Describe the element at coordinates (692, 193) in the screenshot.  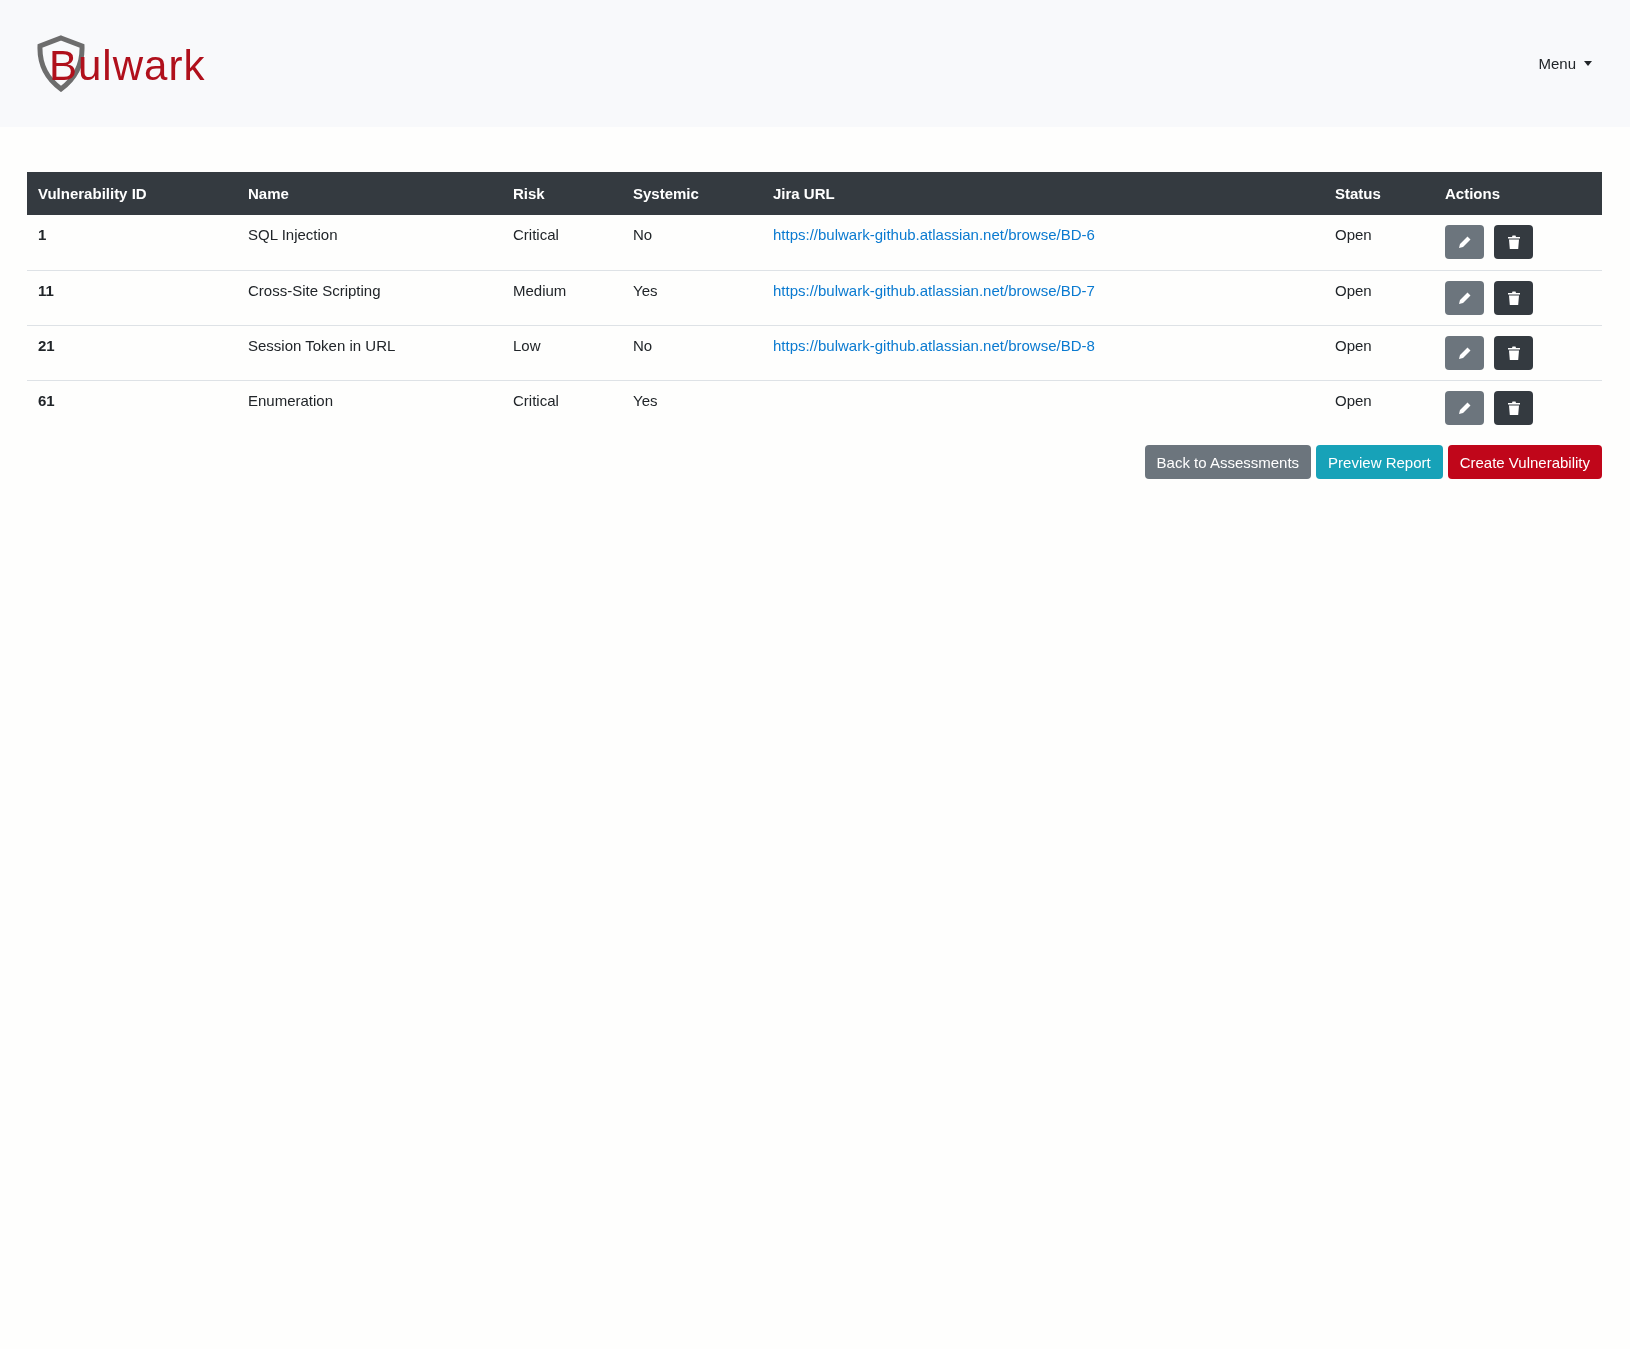
I see `column-header: Systemic` at that location.